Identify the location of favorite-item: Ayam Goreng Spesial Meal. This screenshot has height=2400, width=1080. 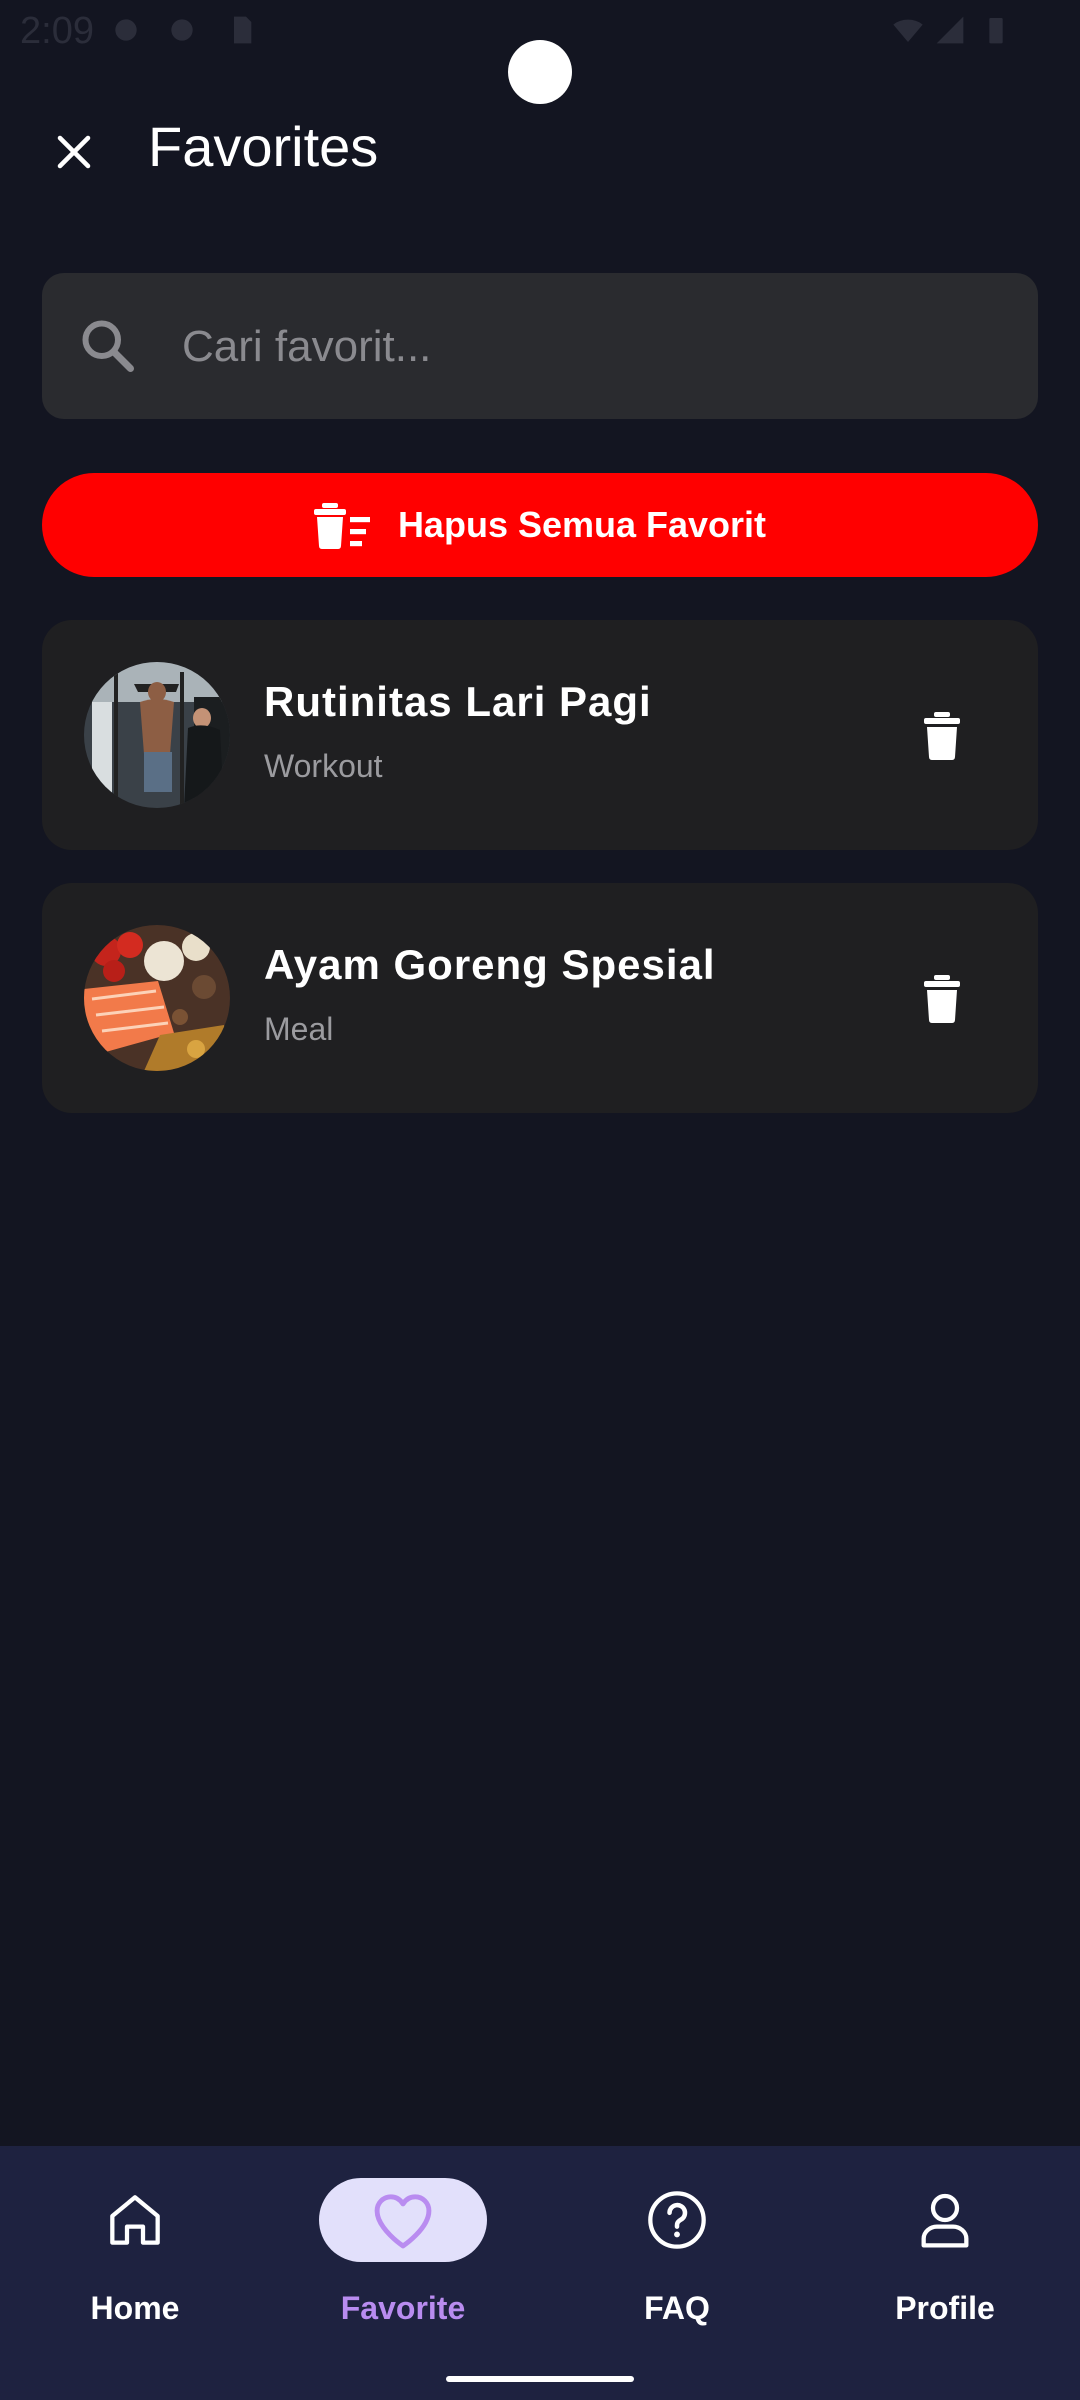
(540, 998).